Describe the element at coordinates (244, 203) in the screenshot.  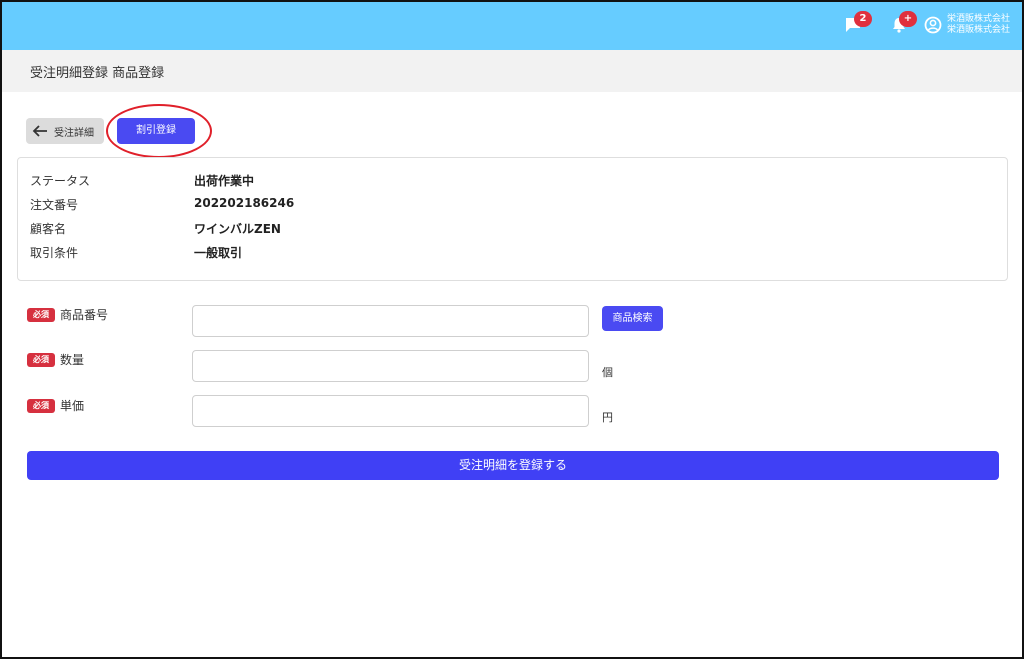
I see `info-value: 202202186246` at that location.